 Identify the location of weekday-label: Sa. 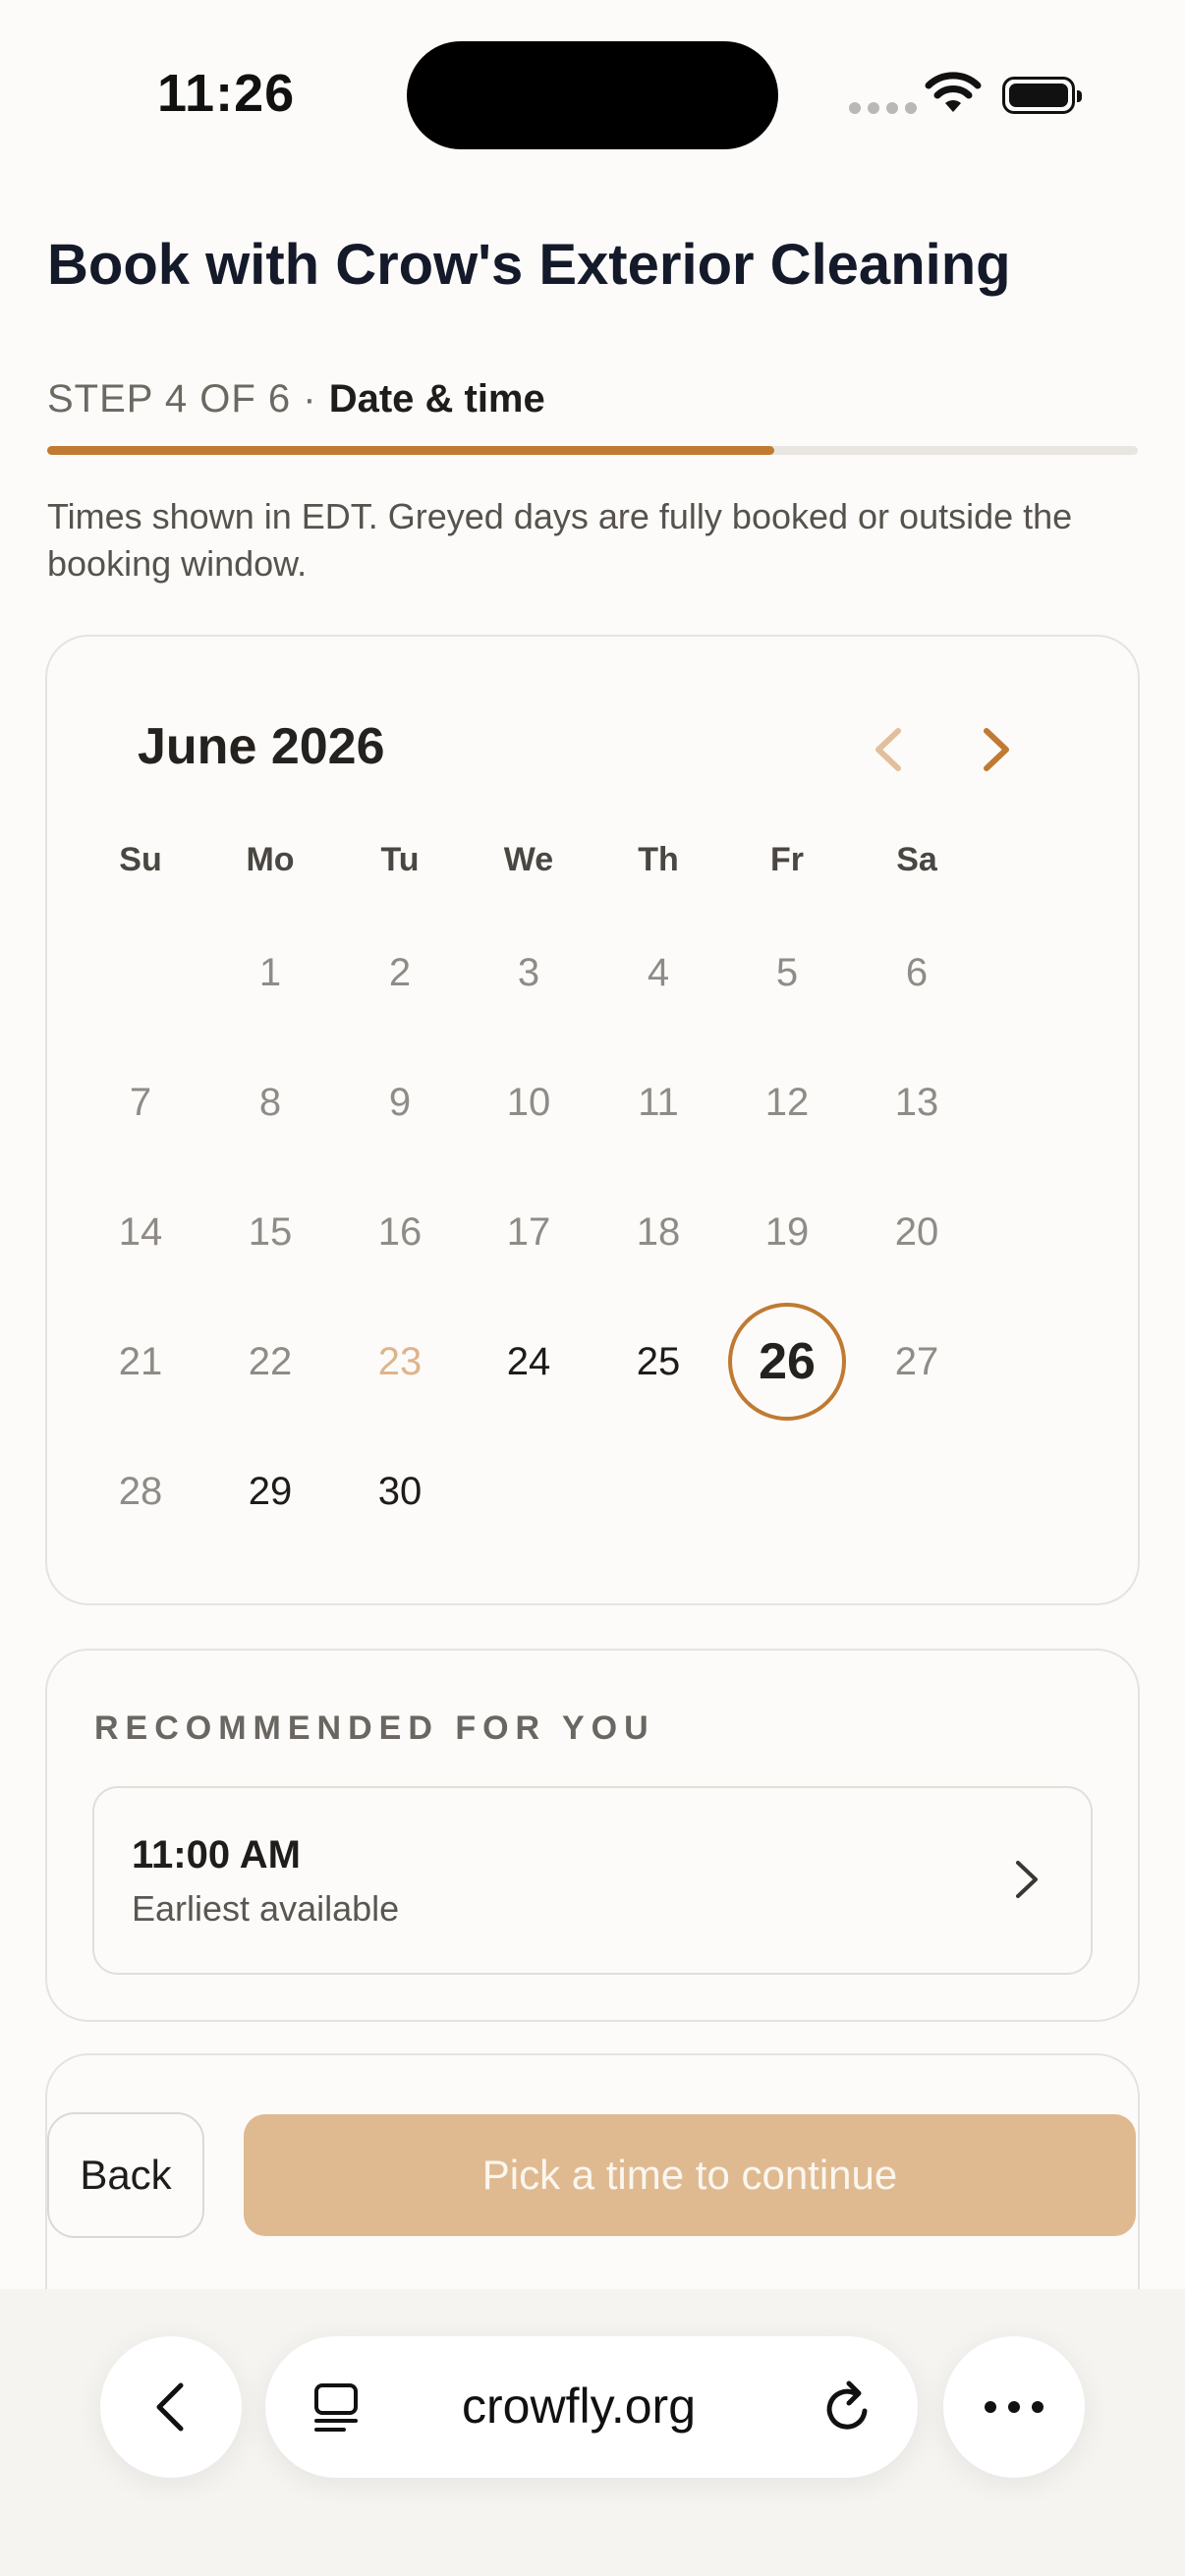
(917, 859).